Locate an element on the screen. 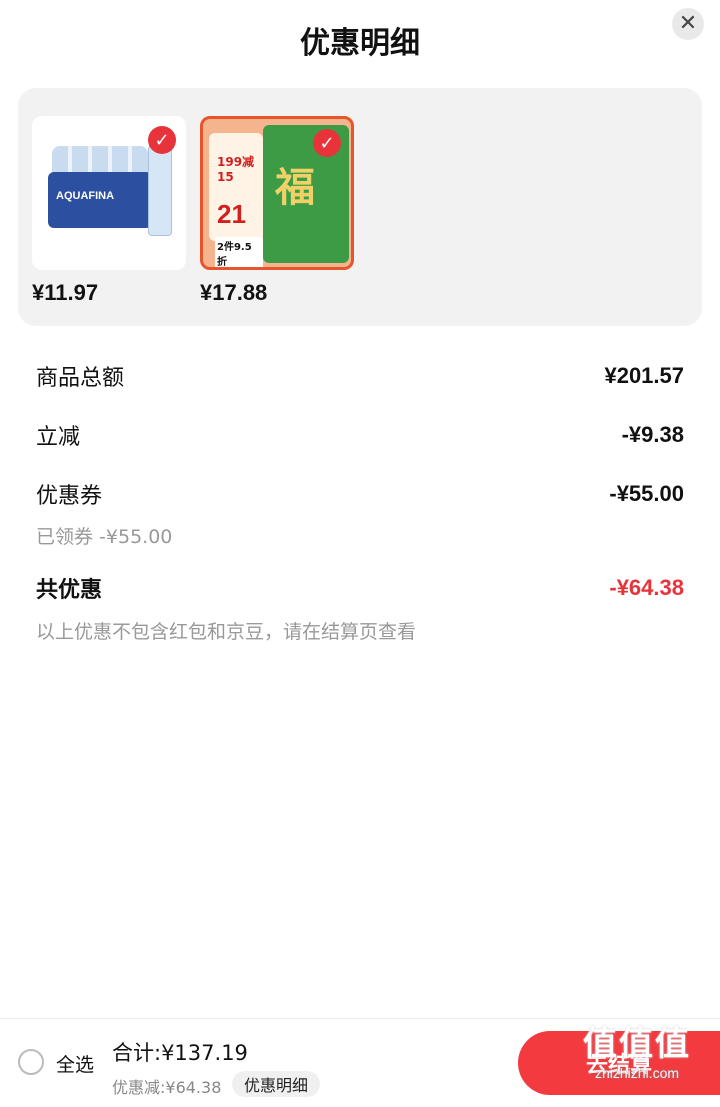  close-icon: ✕ is located at coordinates (688, 23).